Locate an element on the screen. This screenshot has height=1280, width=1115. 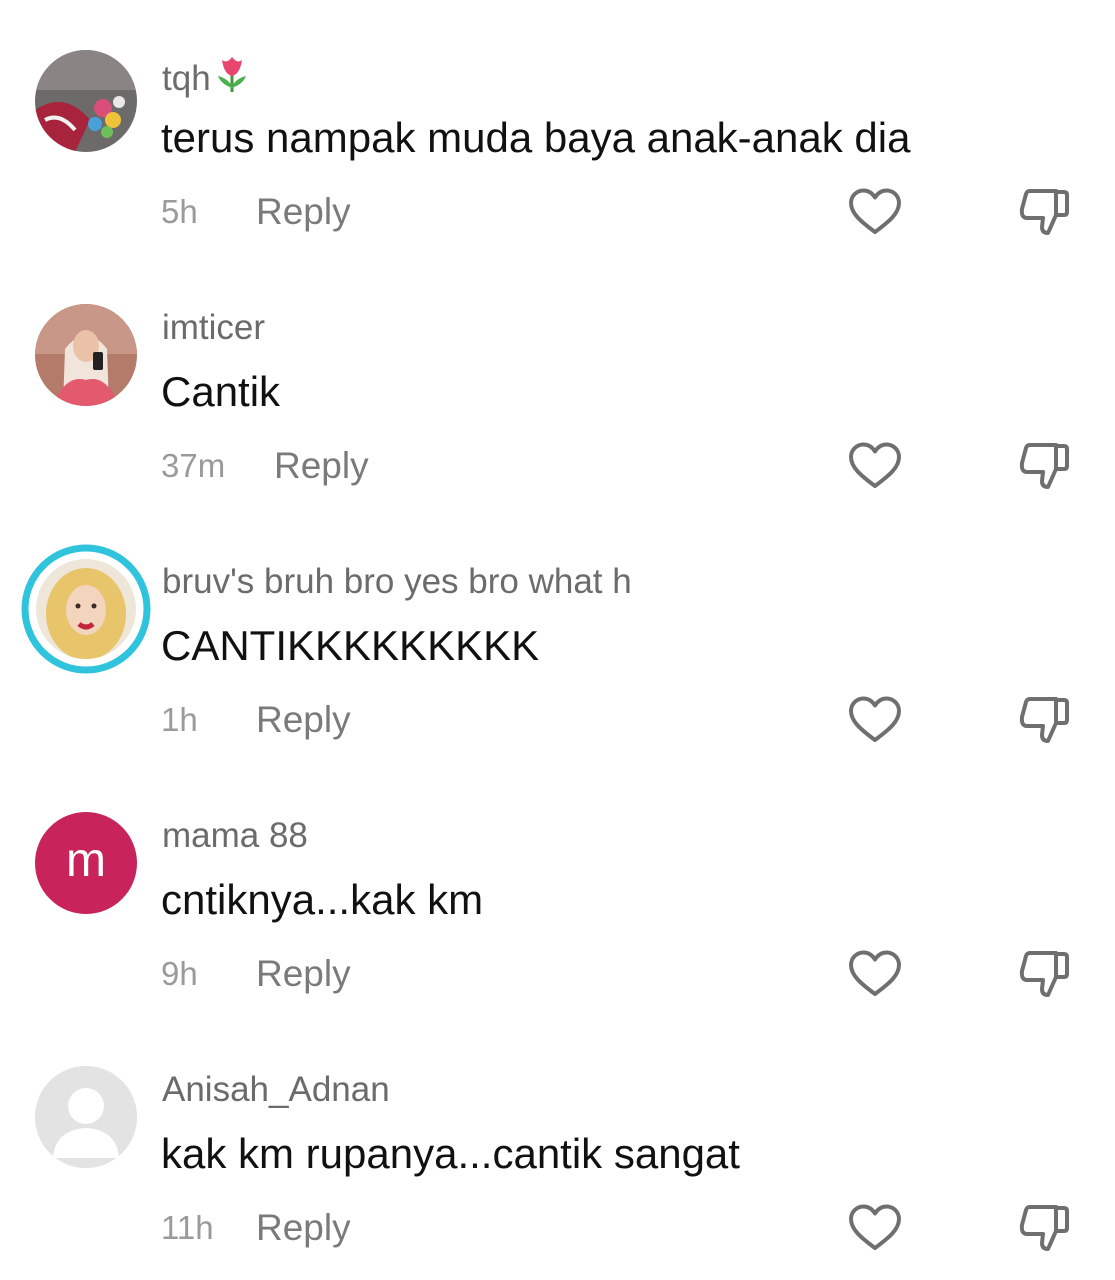
username: Anisah_Adnan is located at coordinates (276, 1090).